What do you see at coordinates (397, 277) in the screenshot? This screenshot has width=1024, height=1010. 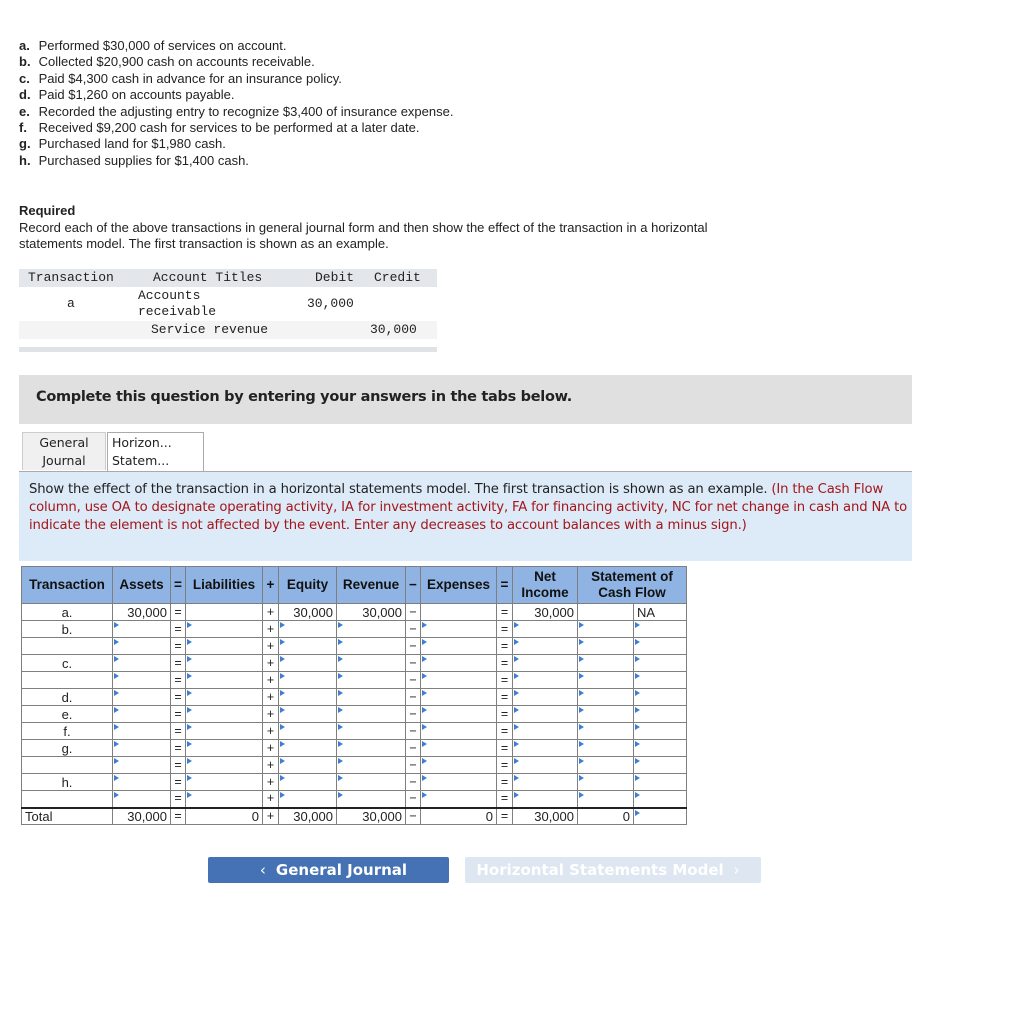 I see `col-credit: Credit` at bounding box center [397, 277].